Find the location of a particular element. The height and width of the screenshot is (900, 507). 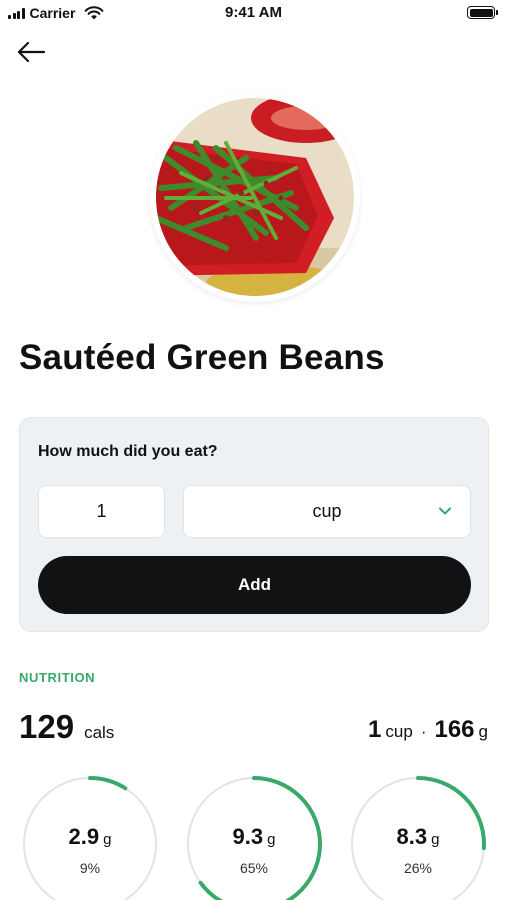

macro-value: 9.3 g is located at coordinates (254, 836).